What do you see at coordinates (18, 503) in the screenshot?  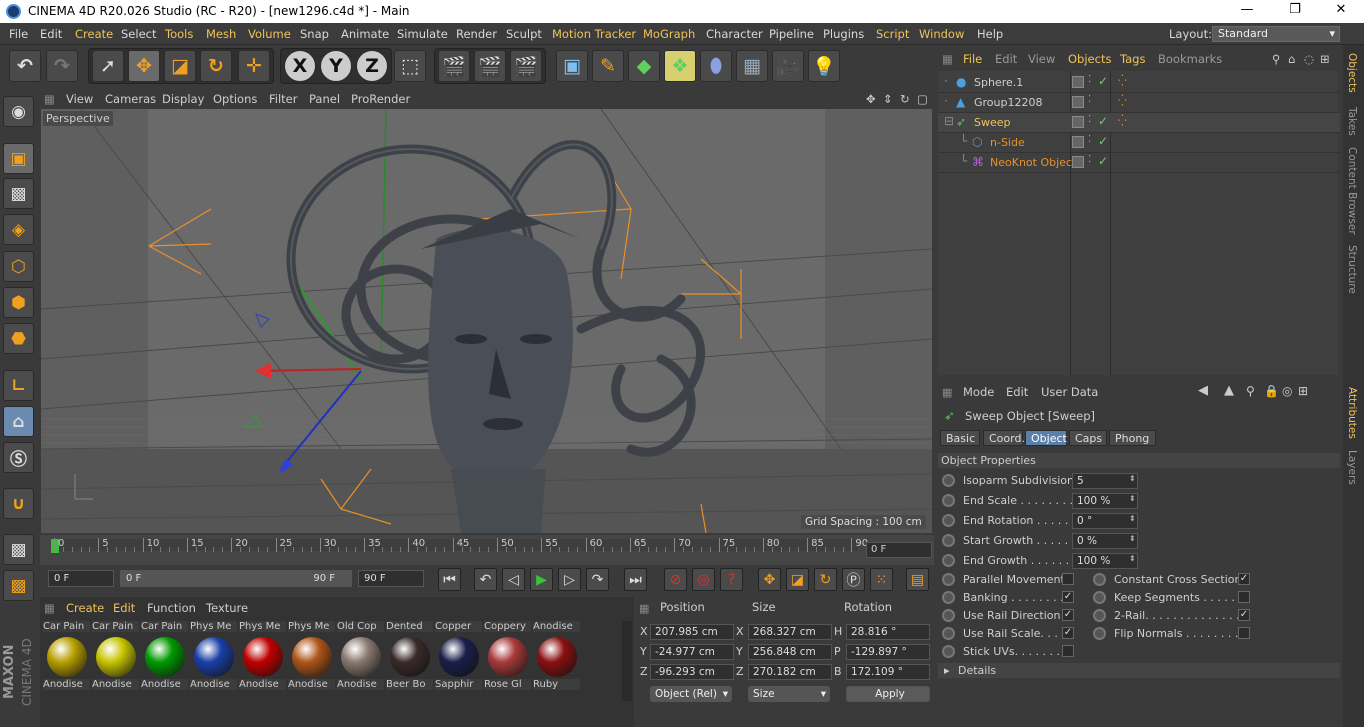 I see `magnet-icon: ∪` at bounding box center [18, 503].